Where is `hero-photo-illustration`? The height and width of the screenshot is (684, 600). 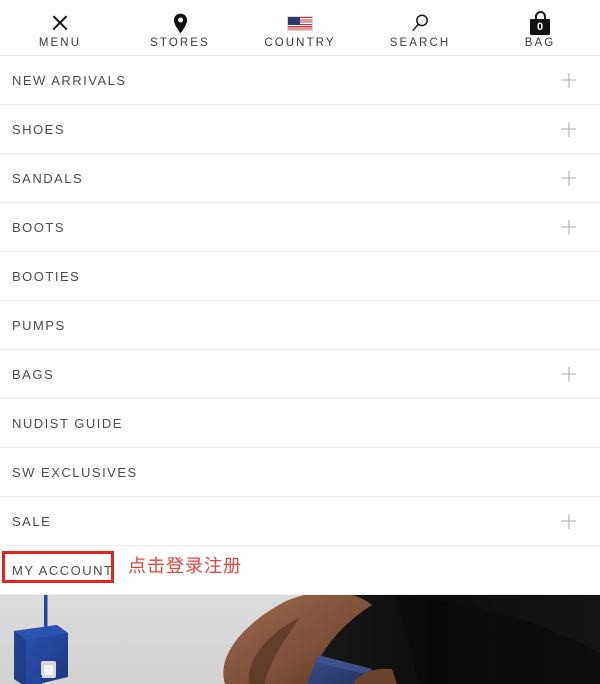 hero-photo-illustration is located at coordinates (300, 639).